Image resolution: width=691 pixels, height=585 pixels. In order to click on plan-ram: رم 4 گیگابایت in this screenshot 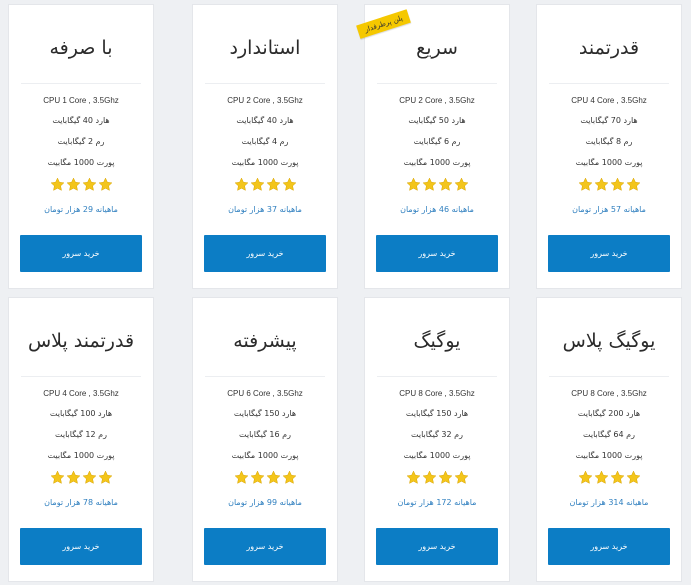, I will do `click(265, 141)`.